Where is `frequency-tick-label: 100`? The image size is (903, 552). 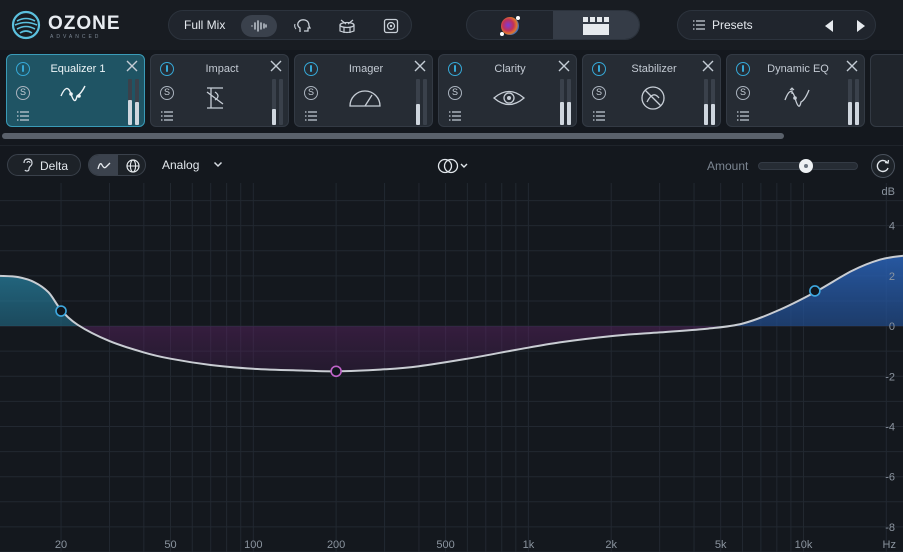 frequency-tick-label: 100 is located at coordinates (253, 545).